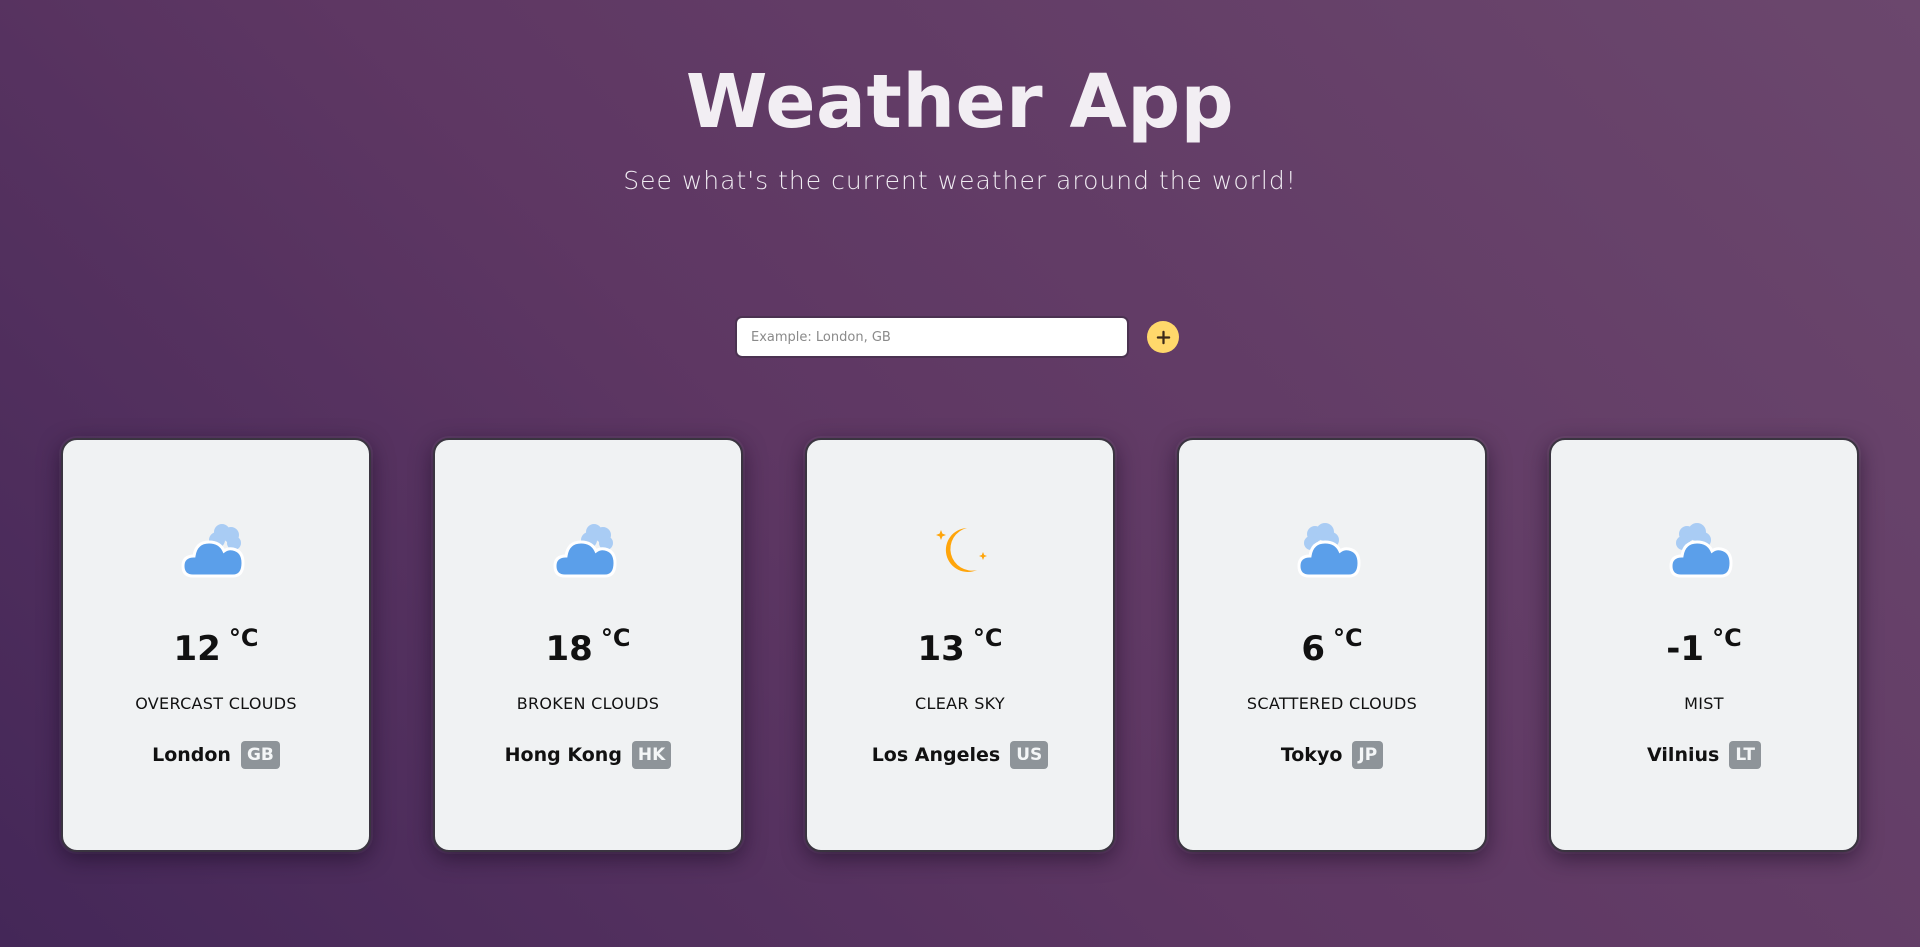 This screenshot has height=947, width=1920. Describe the element at coordinates (1685, 649) in the screenshot. I see `temperature-value: -1` at that location.